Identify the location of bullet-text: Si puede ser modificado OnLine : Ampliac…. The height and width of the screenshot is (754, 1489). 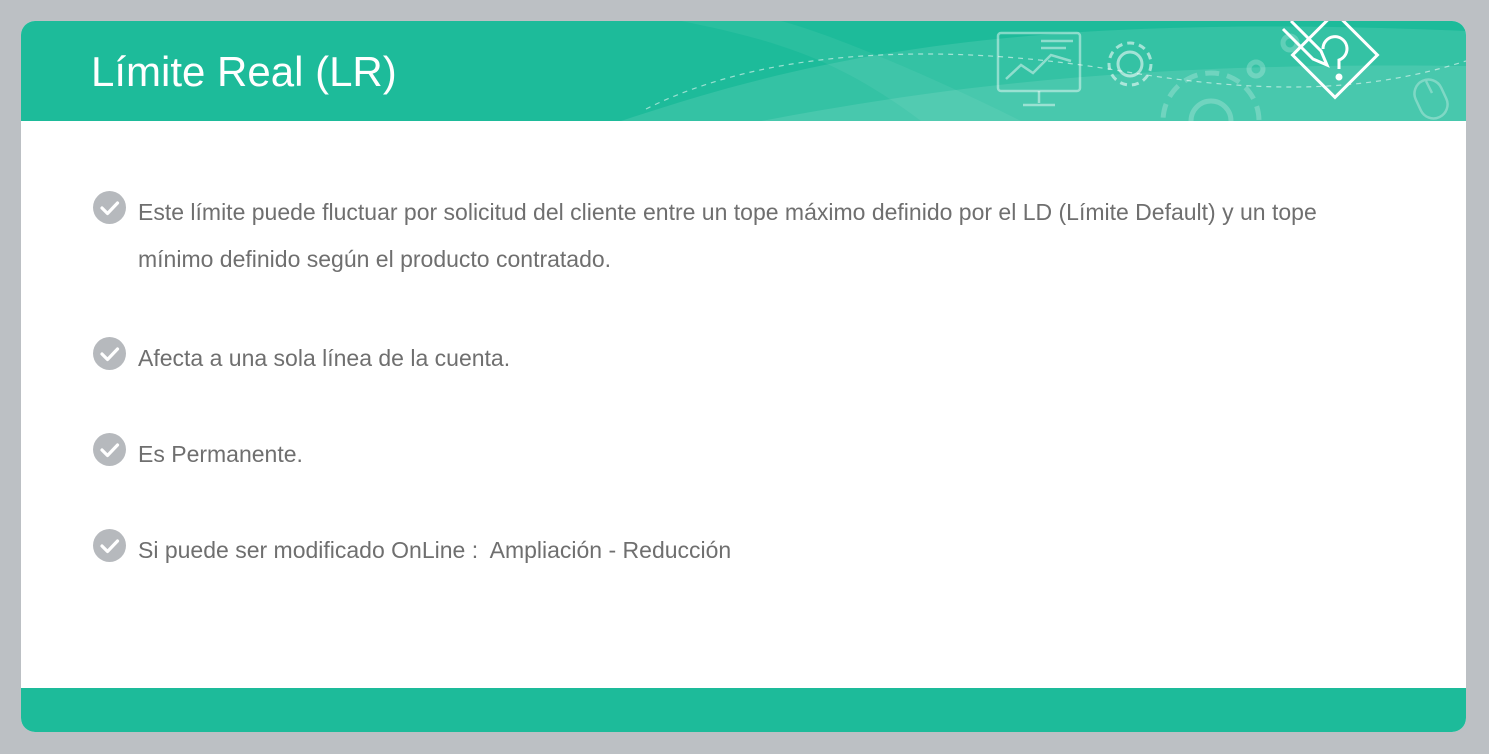
(435, 550).